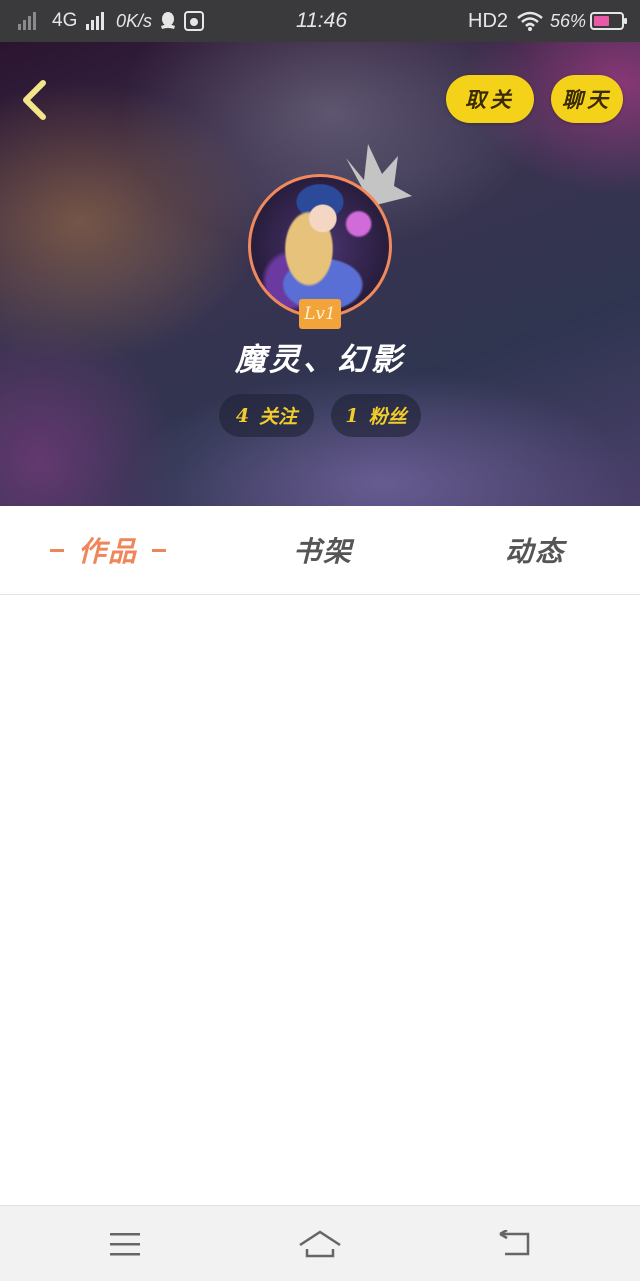 This screenshot has width=640, height=1281. What do you see at coordinates (587, 99) in the screenshot?
I see `chat-button: 聊天` at bounding box center [587, 99].